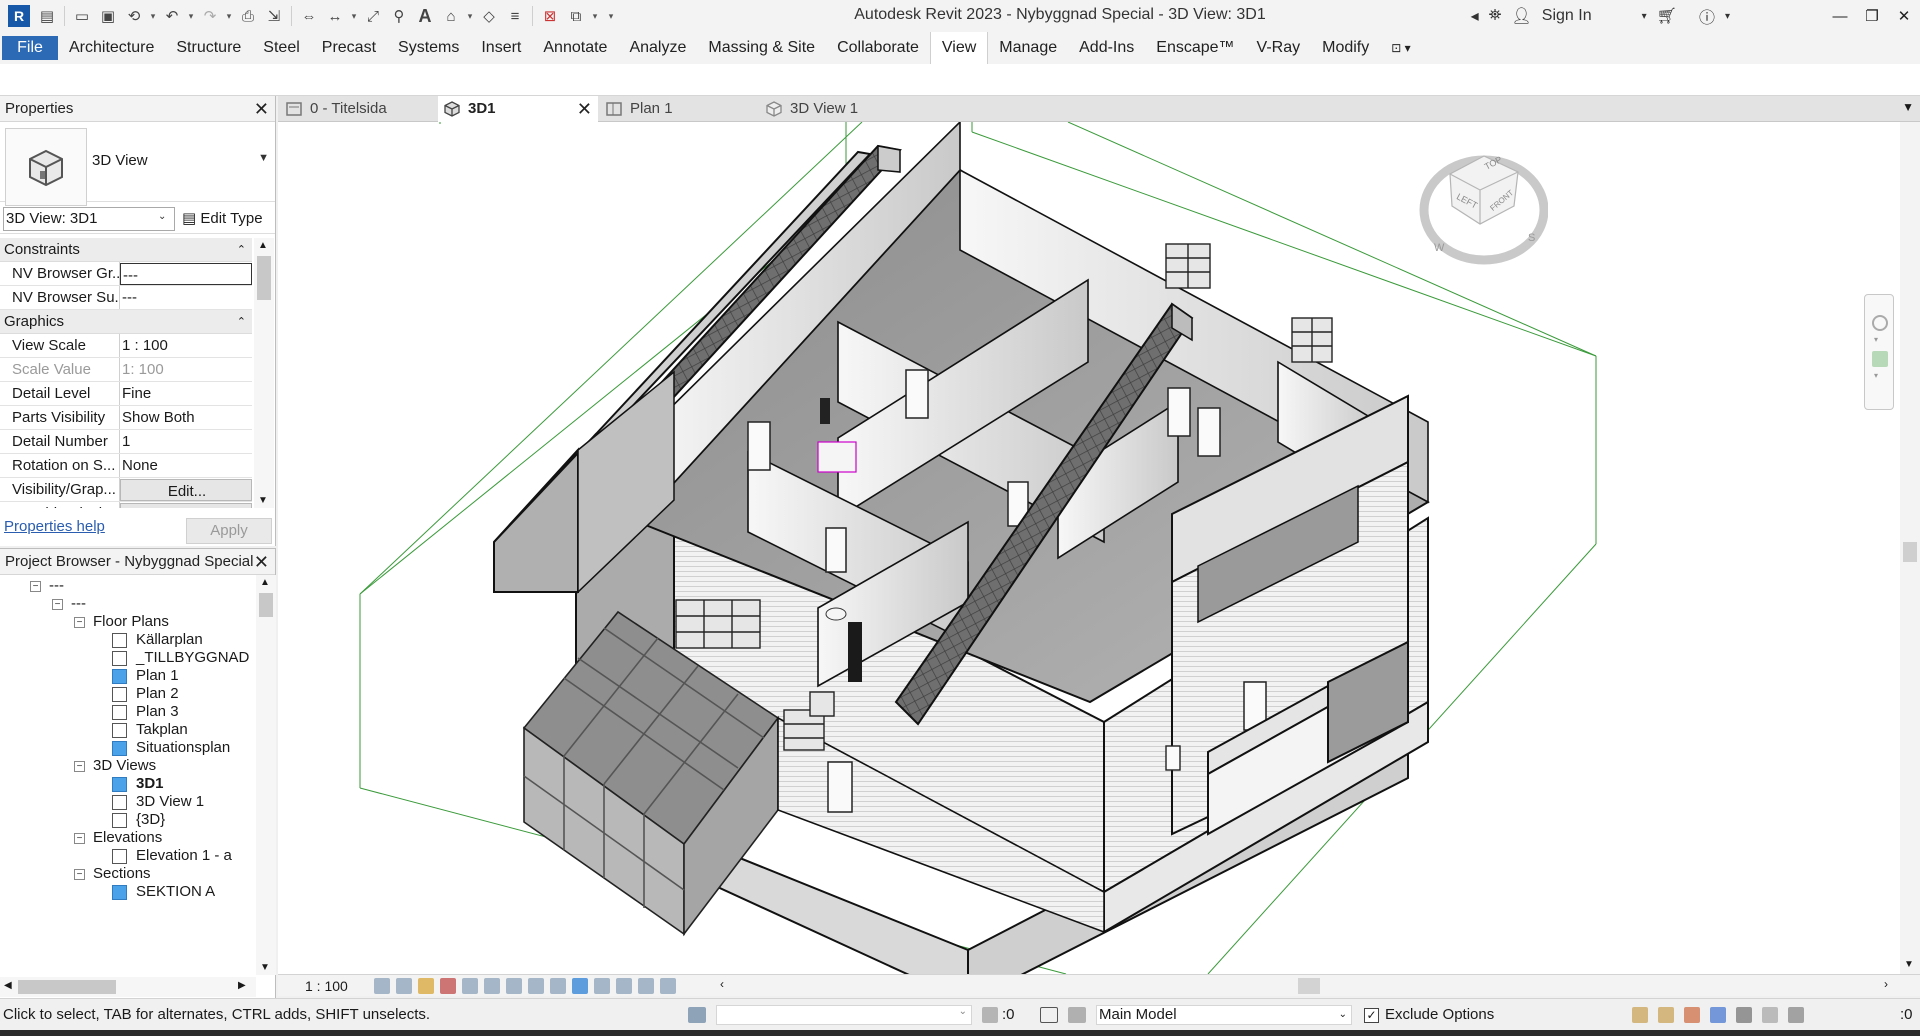 This screenshot has height=1036, width=1920. Describe the element at coordinates (697, 1015) in the screenshot. I see `worksets-icon` at that location.